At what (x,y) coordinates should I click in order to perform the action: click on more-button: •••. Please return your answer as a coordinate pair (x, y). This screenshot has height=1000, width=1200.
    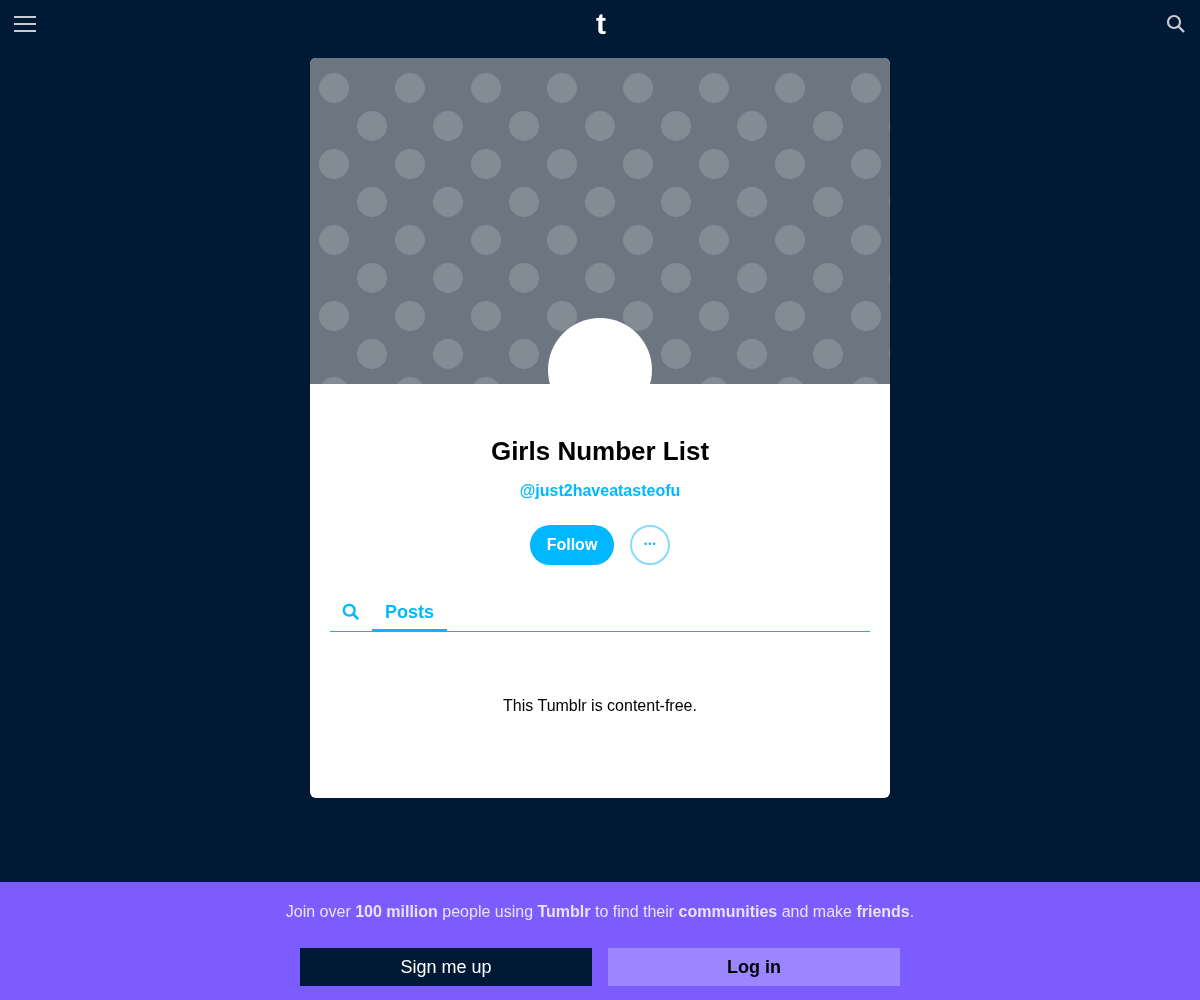
    Looking at the image, I should click on (650, 545).